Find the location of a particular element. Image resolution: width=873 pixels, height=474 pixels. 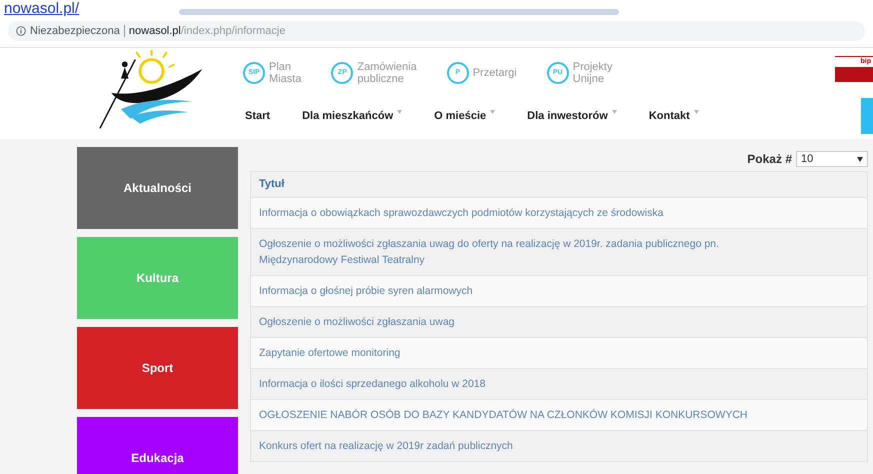

page-heading-link: nowasol.pl/ is located at coordinates (42, 9).